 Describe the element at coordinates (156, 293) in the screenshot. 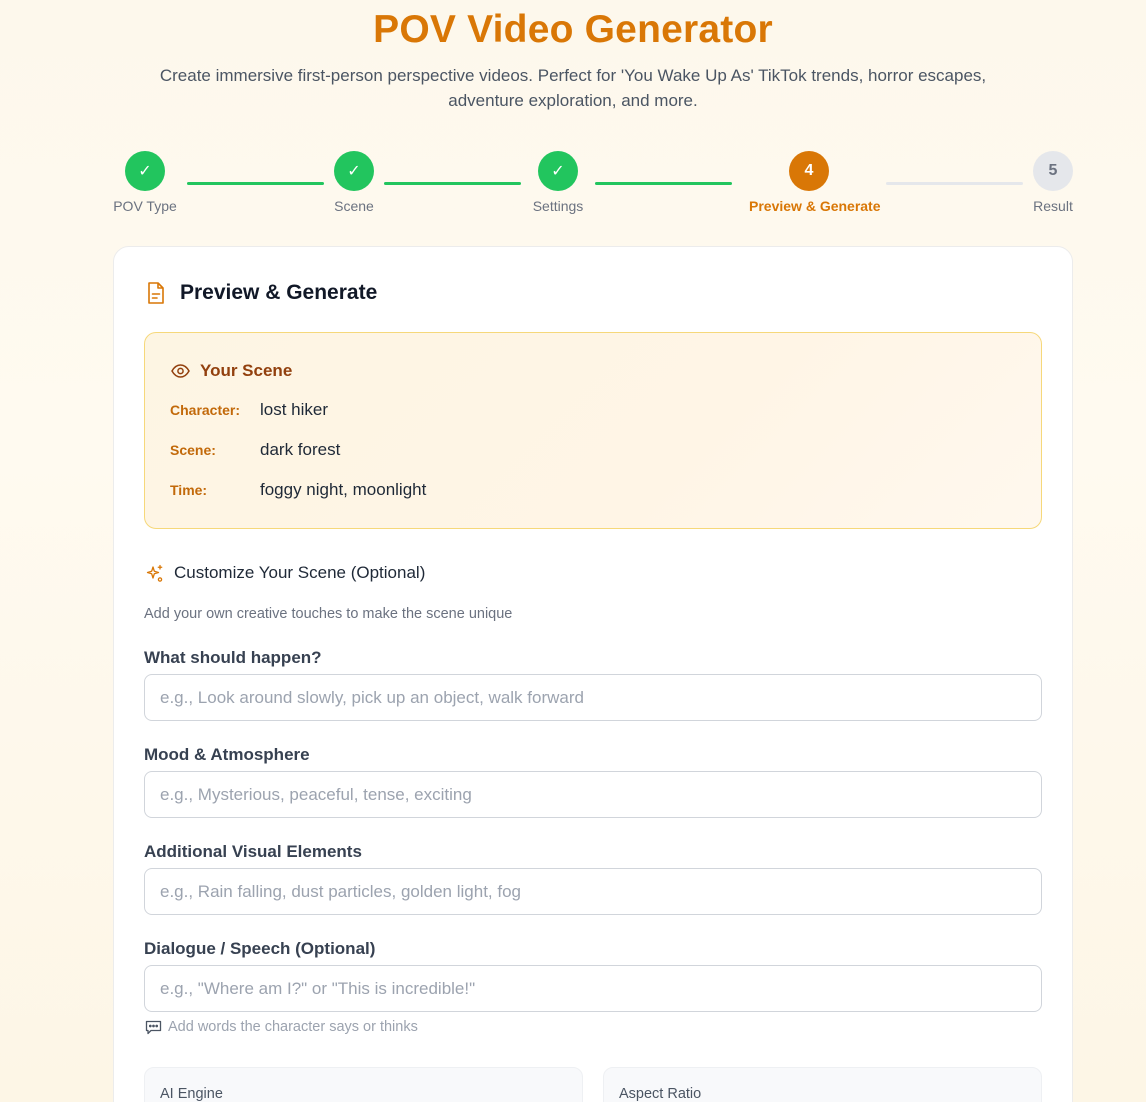

I see `document-icon` at that location.